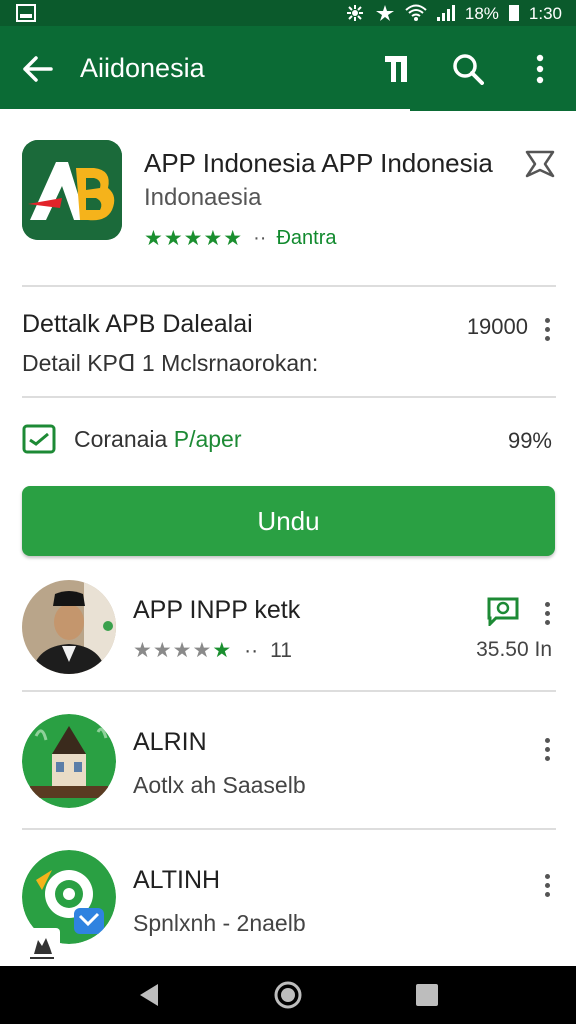 The width and height of the screenshot is (576, 1024). What do you see at coordinates (306, 238) in the screenshot?
I see `rating-label: Ɖantra` at bounding box center [306, 238].